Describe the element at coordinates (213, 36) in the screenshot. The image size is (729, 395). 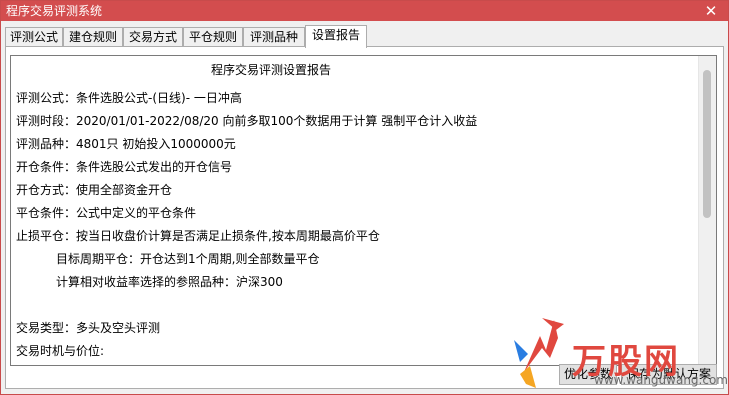
I see `tab-close-position-rules: 平仓规则` at that location.